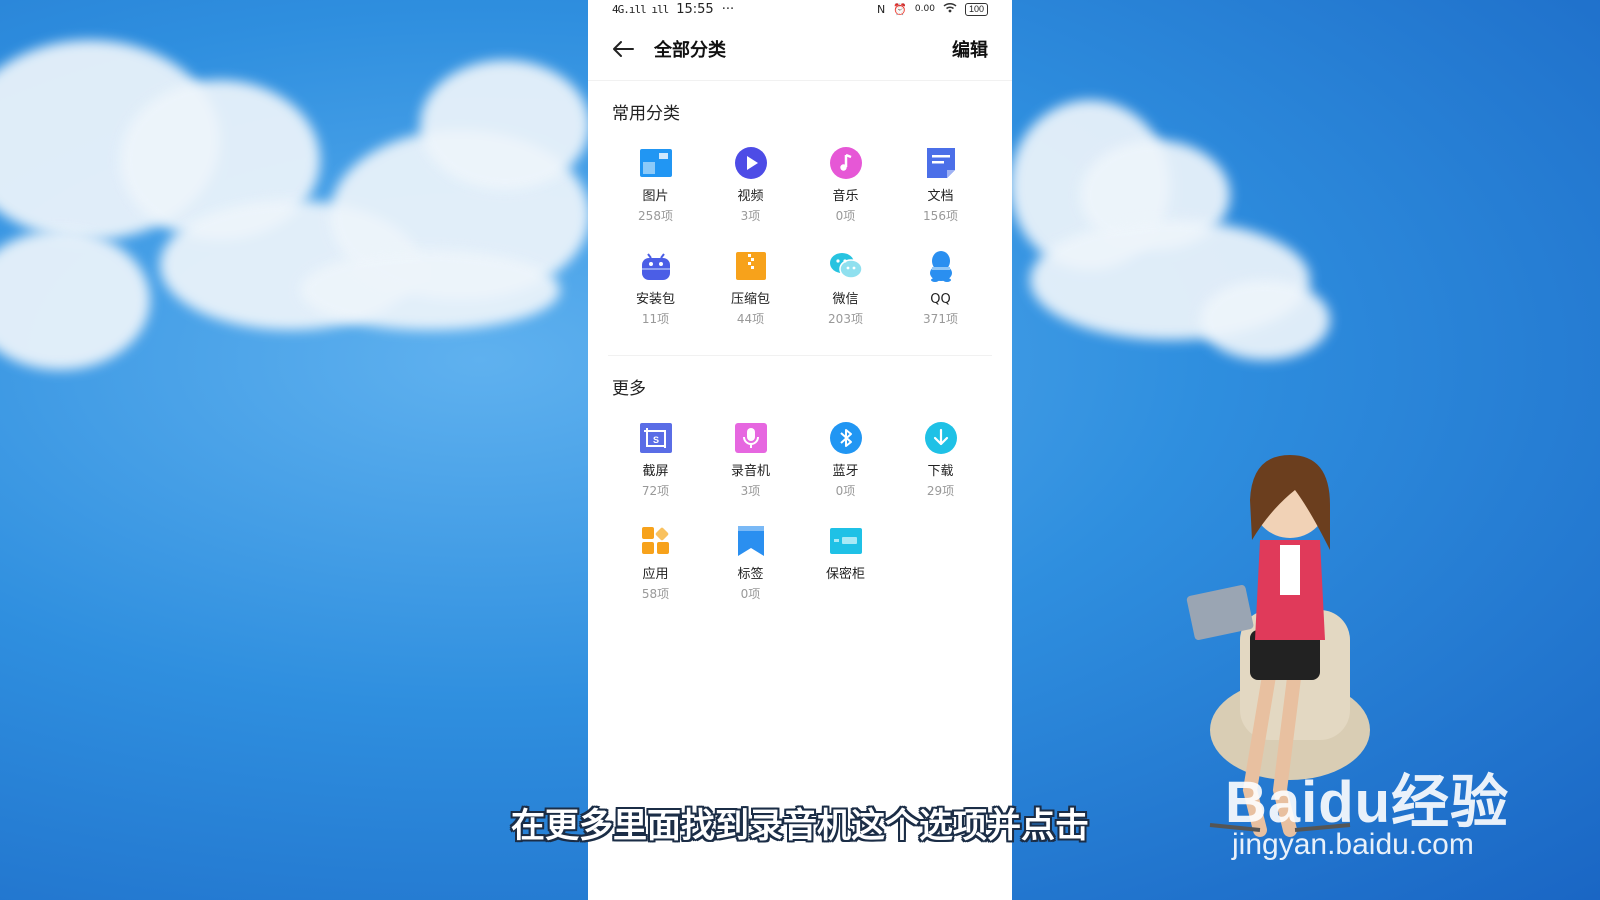  What do you see at coordinates (655, 491) in the screenshot?
I see `category-count: 72项` at bounding box center [655, 491].